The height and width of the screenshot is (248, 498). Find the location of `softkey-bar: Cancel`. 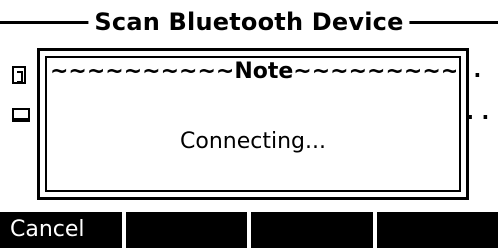

softkey-bar: Cancel is located at coordinates (249, 230).